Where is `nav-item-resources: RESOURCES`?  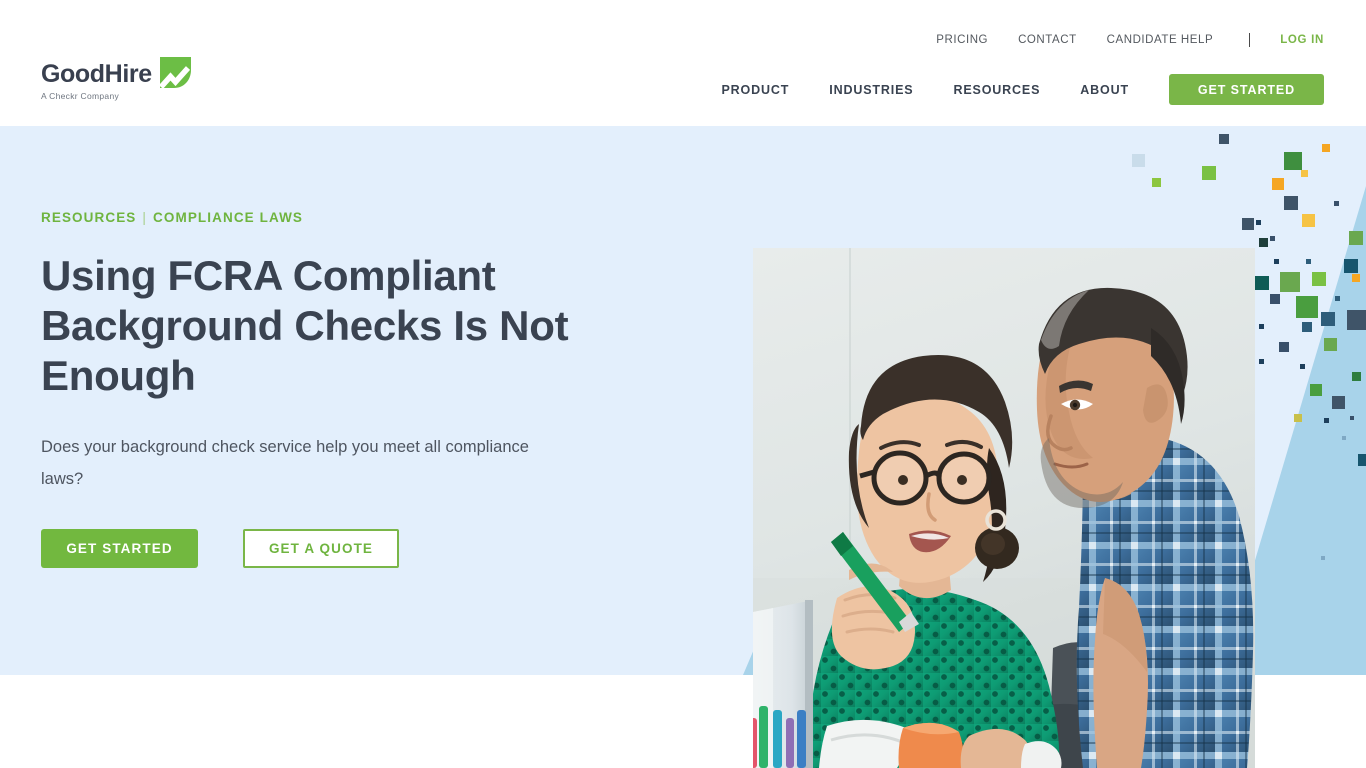
nav-item-resources: RESOURCES is located at coordinates (996, 90).